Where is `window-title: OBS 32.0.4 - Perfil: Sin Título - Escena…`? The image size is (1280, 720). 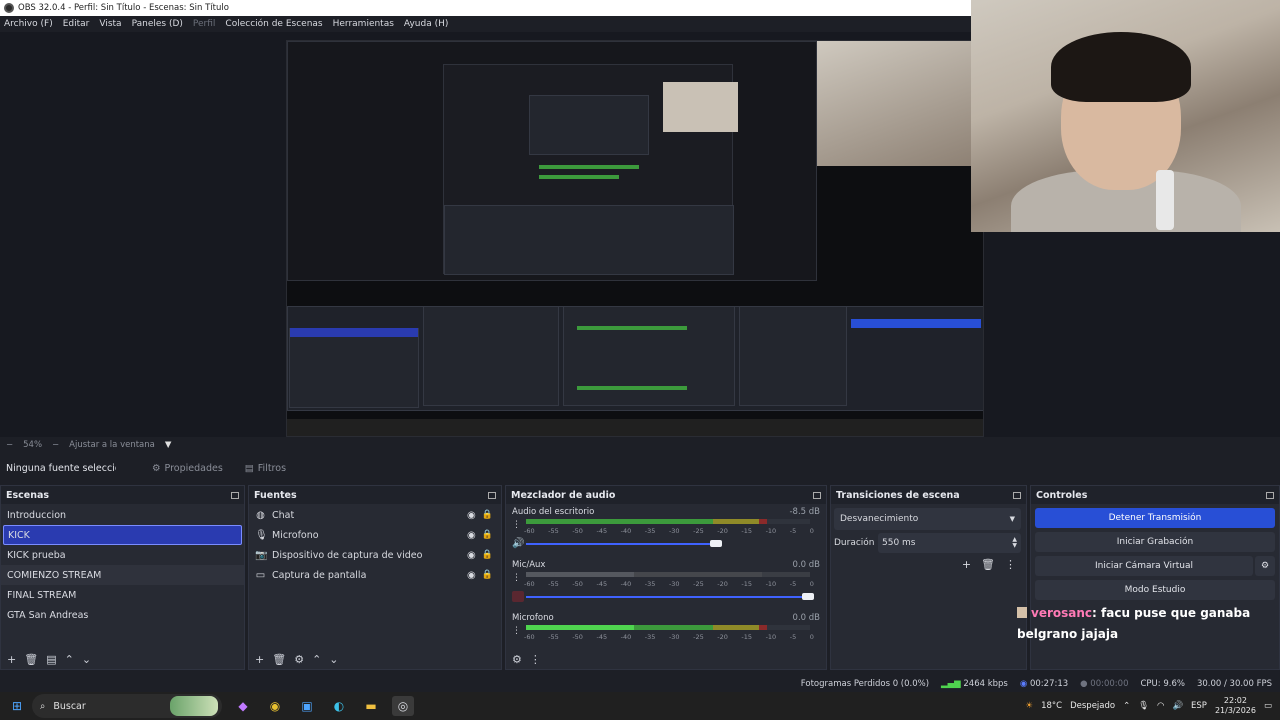 window-title: OBS 32.0.4 - Perfil: Sin Título - Escena… is located at coordinates (123, 8).